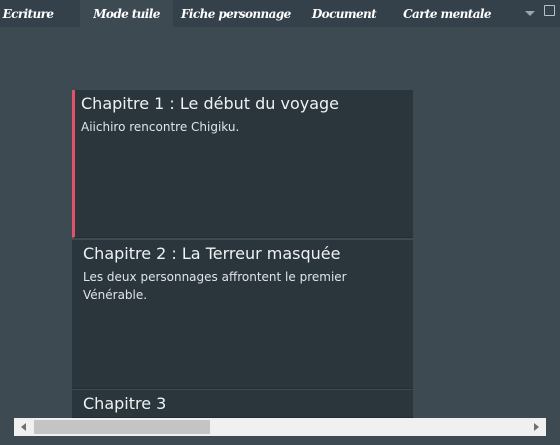 This screenshot has height=445, width=560. Describe the element at coordinates (447, 13) in the screenshot. I see `tab-carte-mentale: Carte mentale` at that location.